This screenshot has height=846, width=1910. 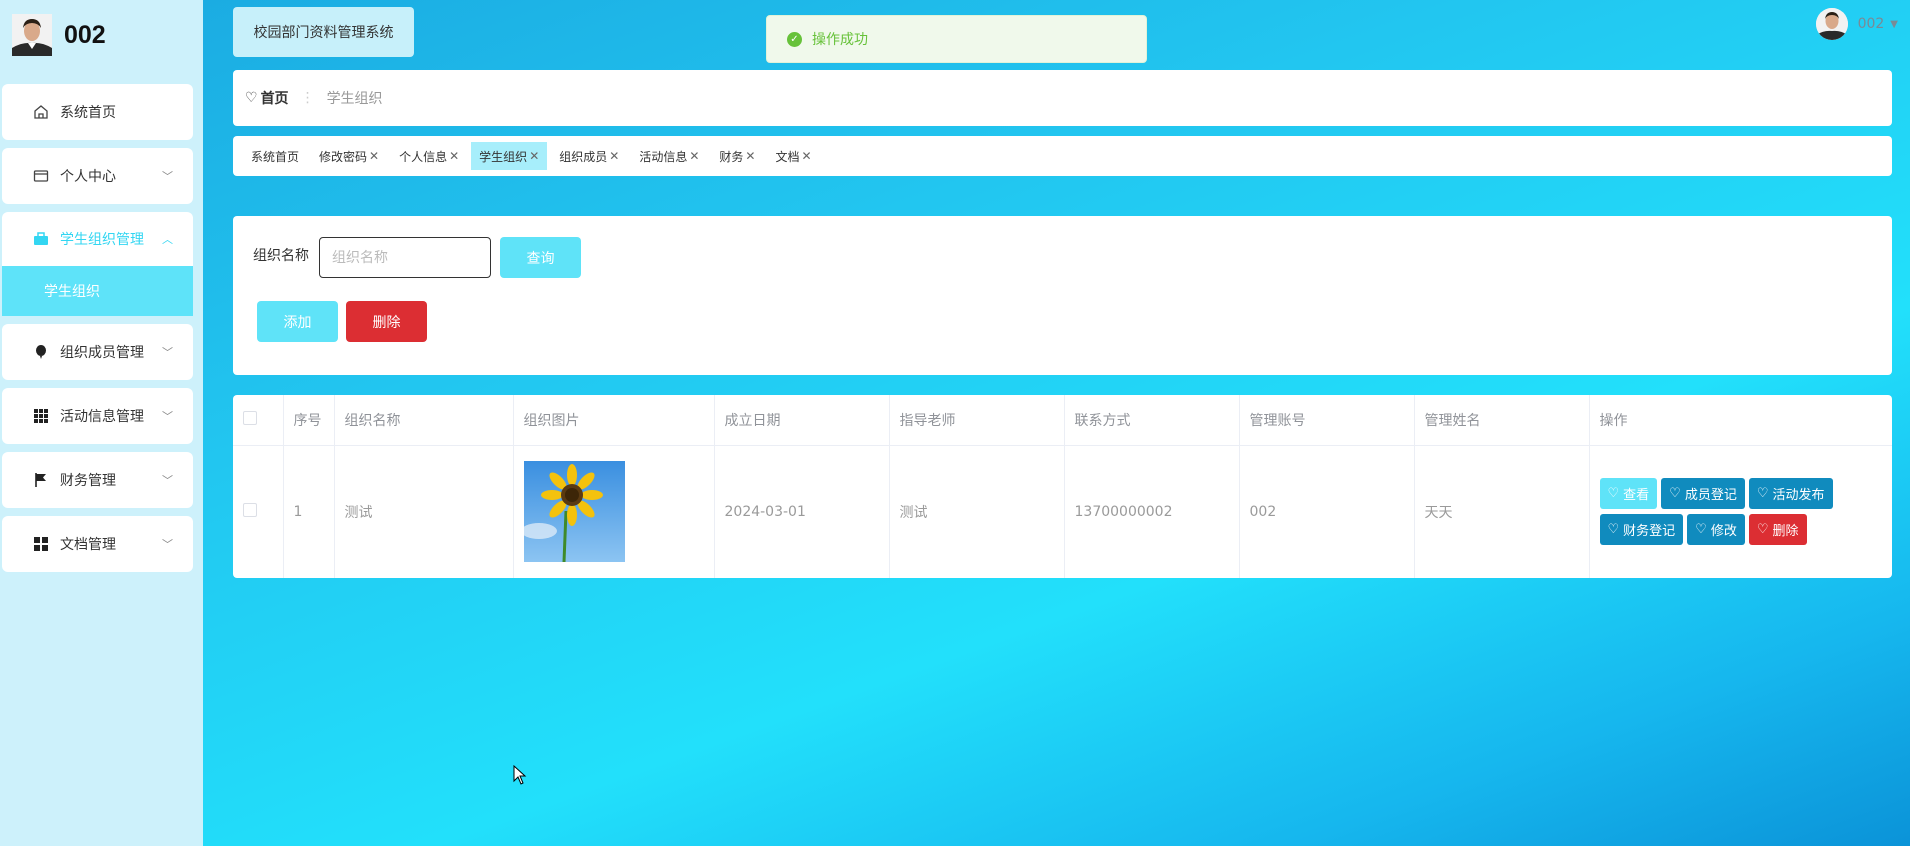 I want to click on delete-button: 删除, so click(x=386, y=321).